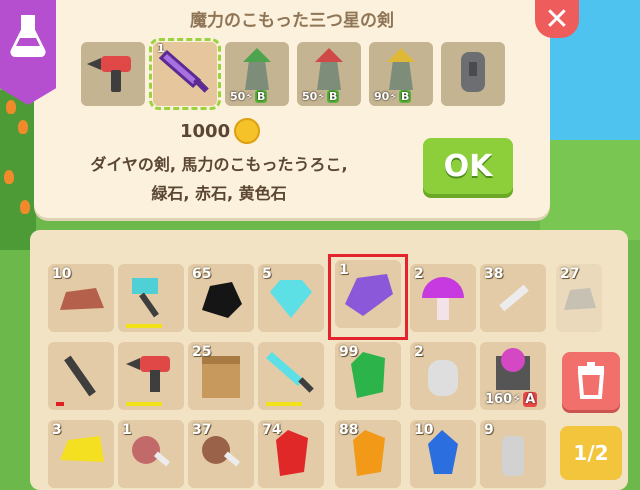 The width and height of the screenshot is (640, 490). What do you see at coordinates (513, 376) in the screenshot?
I see `inventory-slot-purple-tower: 160⚡ A` at bounding box center [513, 376].